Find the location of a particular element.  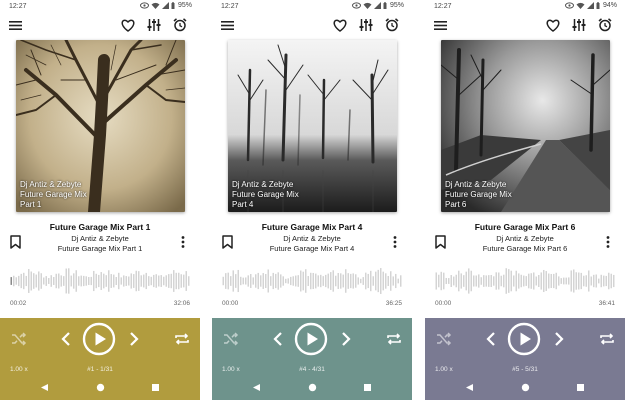

toolbar is located at coordinates (312, 25).